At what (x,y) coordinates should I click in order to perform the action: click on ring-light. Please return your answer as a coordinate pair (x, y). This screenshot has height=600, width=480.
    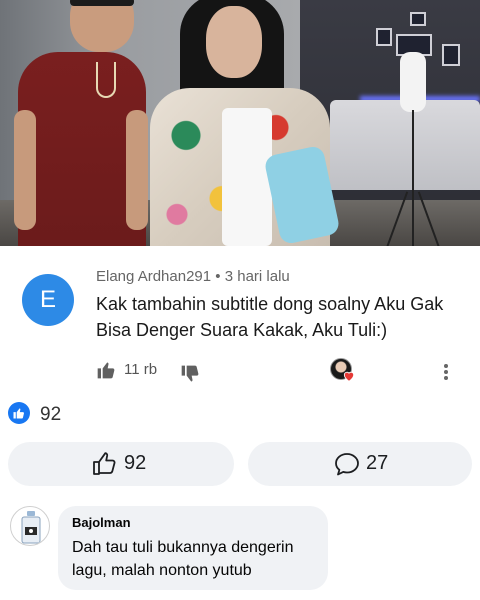
    Looking at the image, I should click on (413, 82).